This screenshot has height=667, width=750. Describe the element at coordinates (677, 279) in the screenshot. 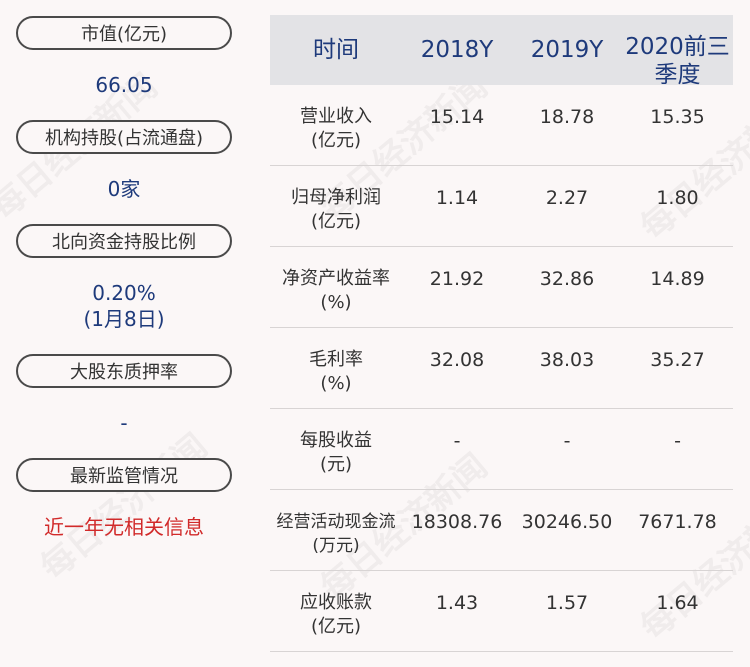

I see `table-cell: 14.89` at that location.